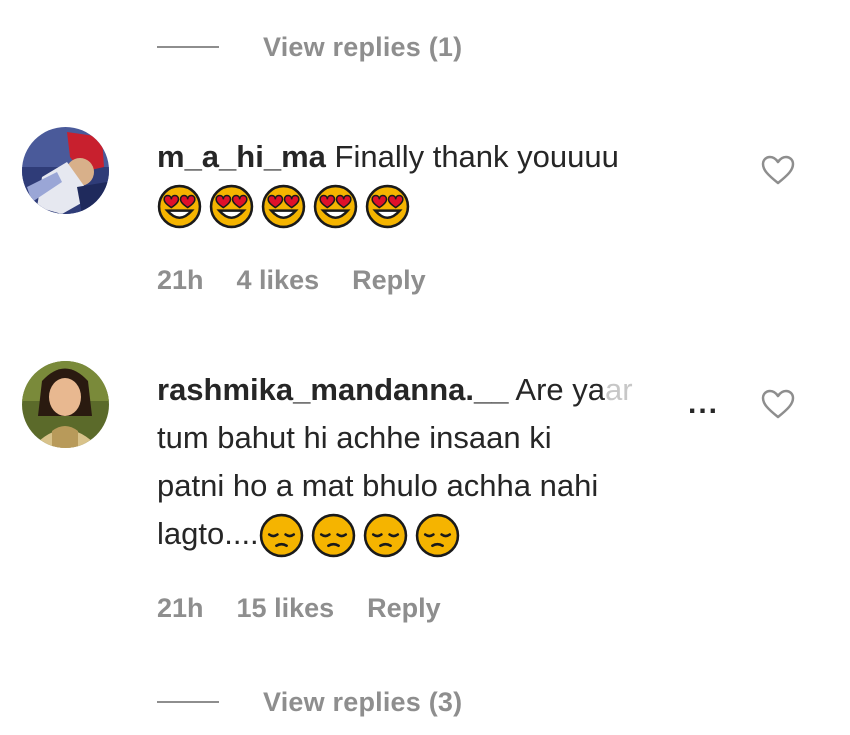 This screenshot has height=735, width=850. I want to click on comment-meta: 21h 15 likes Reply, so click(315, 608).